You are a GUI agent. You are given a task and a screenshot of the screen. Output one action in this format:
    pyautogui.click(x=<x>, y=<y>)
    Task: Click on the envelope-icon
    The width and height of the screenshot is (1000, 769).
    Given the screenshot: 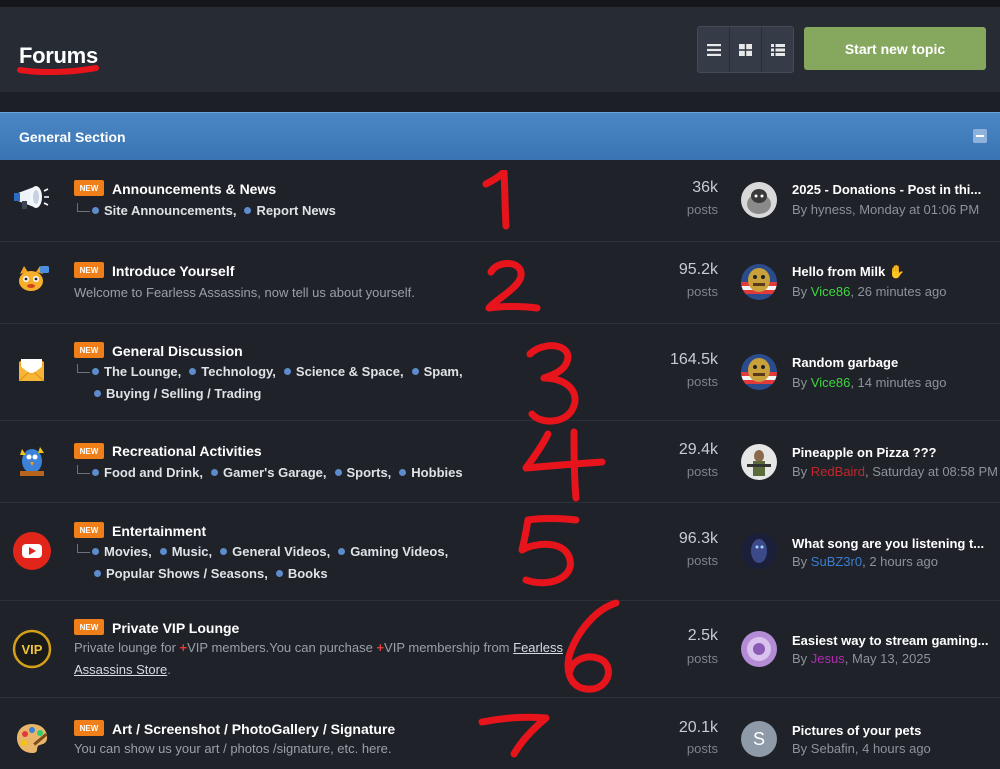 What is the action you would take?
    pyautogui.click(x=32, y=371)
    